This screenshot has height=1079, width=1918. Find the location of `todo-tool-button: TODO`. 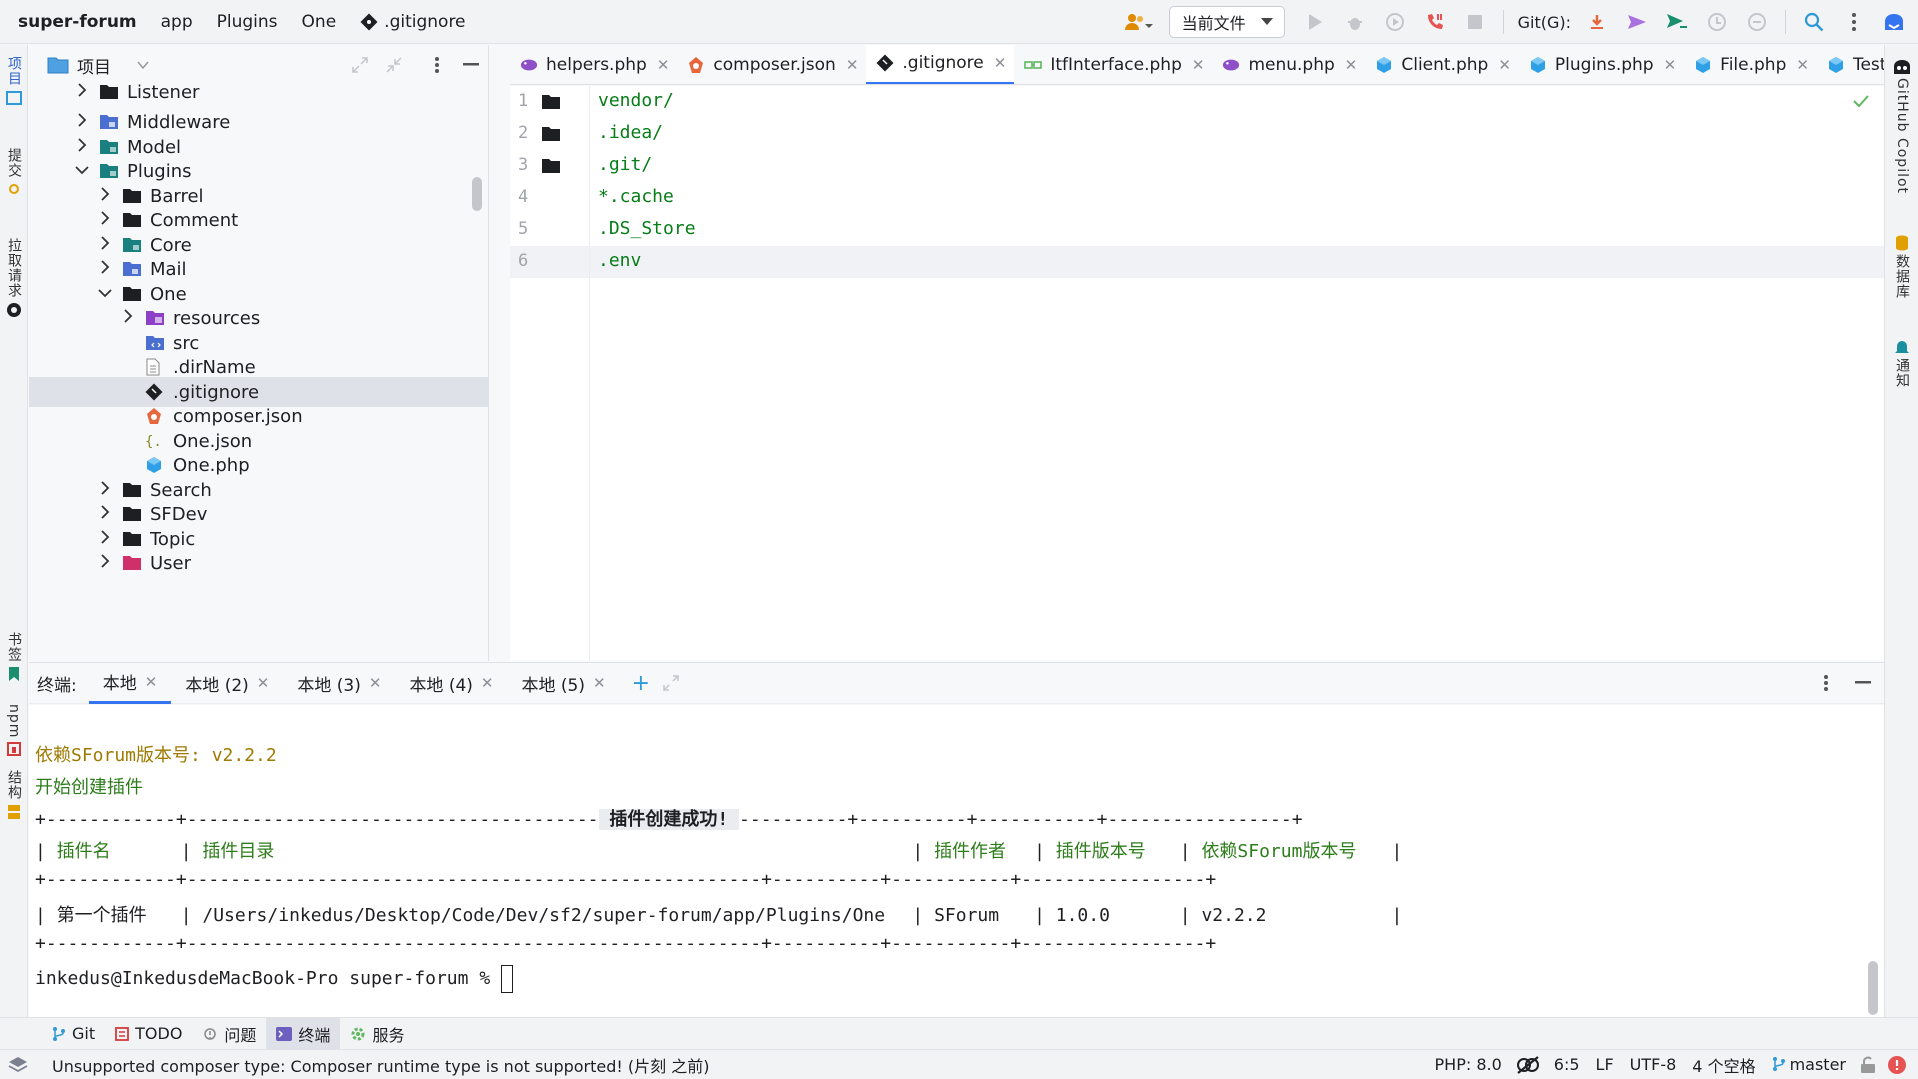

todo-tool-button: TODO is located at coordinates (148, 1034).